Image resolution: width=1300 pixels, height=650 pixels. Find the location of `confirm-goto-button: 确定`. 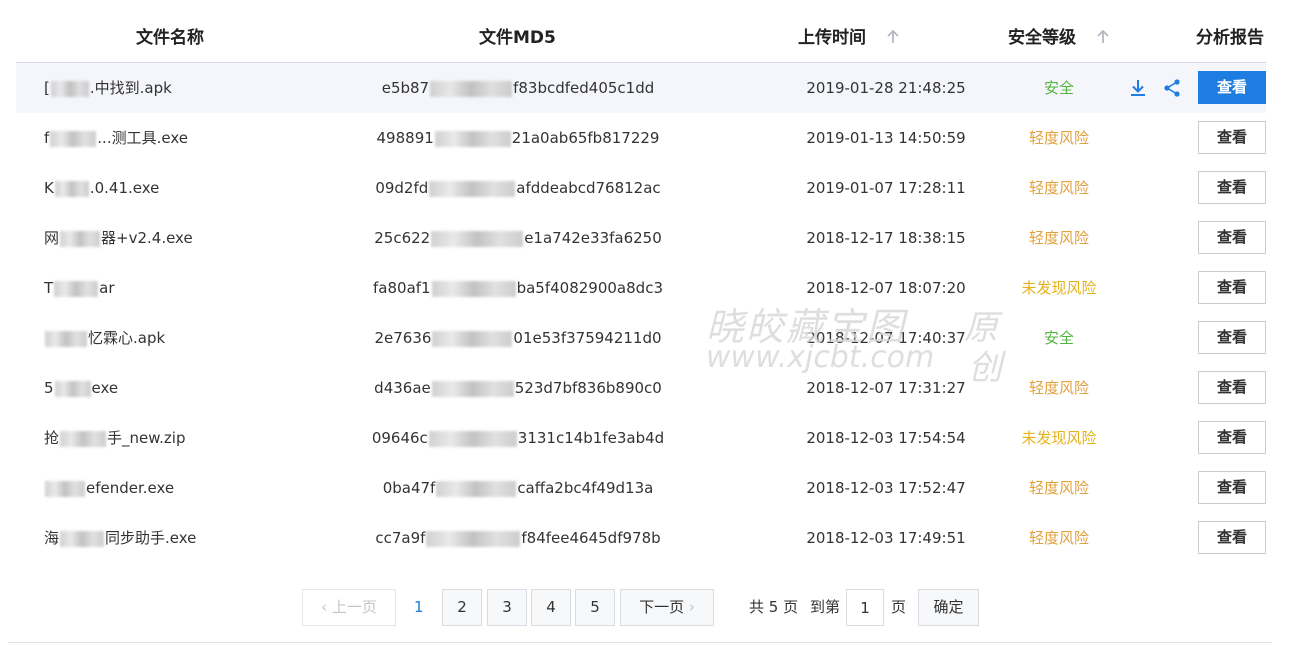

confirm-goto-button: 确定 is located at coordinates (948, 607).